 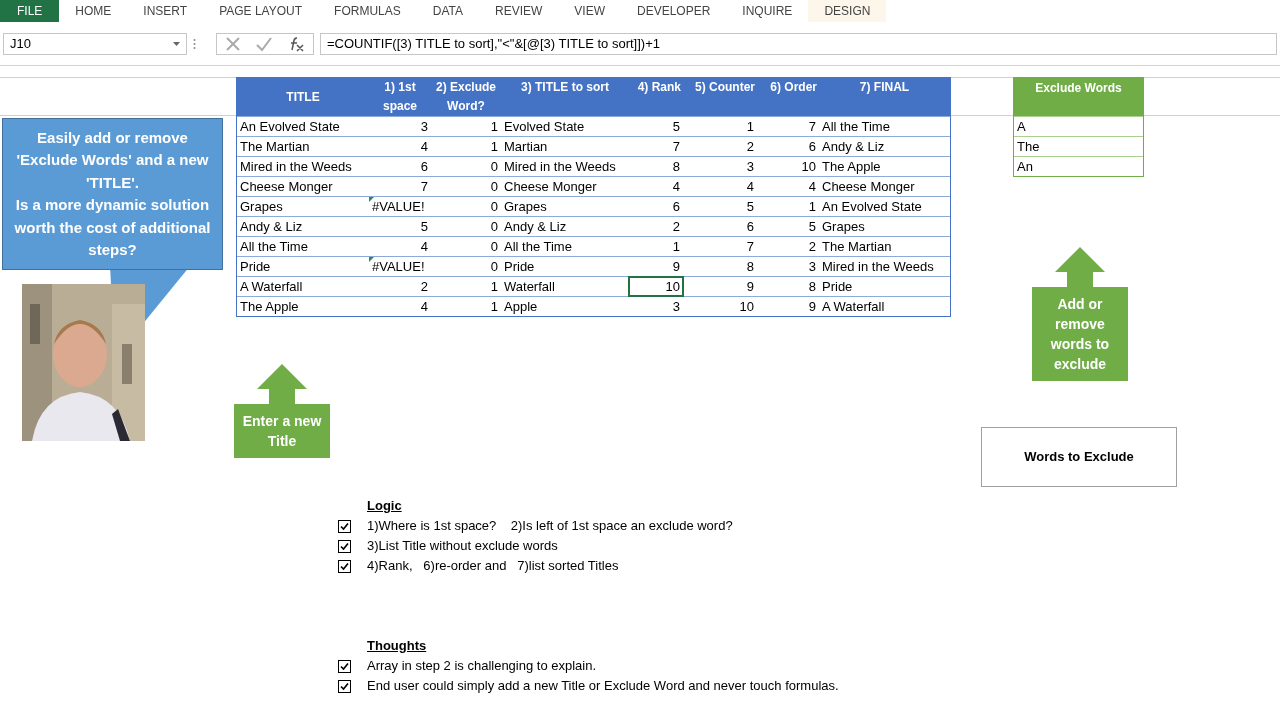 I want to click on checklist-text: 4)Rank, 6)re-order and 7)list sorted Titles, so click(x=493, y=566).